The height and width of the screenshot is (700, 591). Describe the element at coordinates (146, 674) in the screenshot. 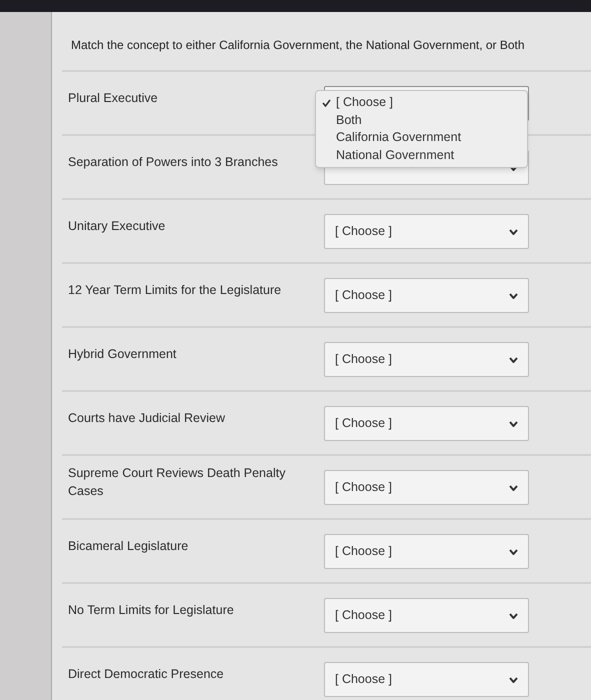

I see `concept-label: Direct Democratic Presence` at that location.